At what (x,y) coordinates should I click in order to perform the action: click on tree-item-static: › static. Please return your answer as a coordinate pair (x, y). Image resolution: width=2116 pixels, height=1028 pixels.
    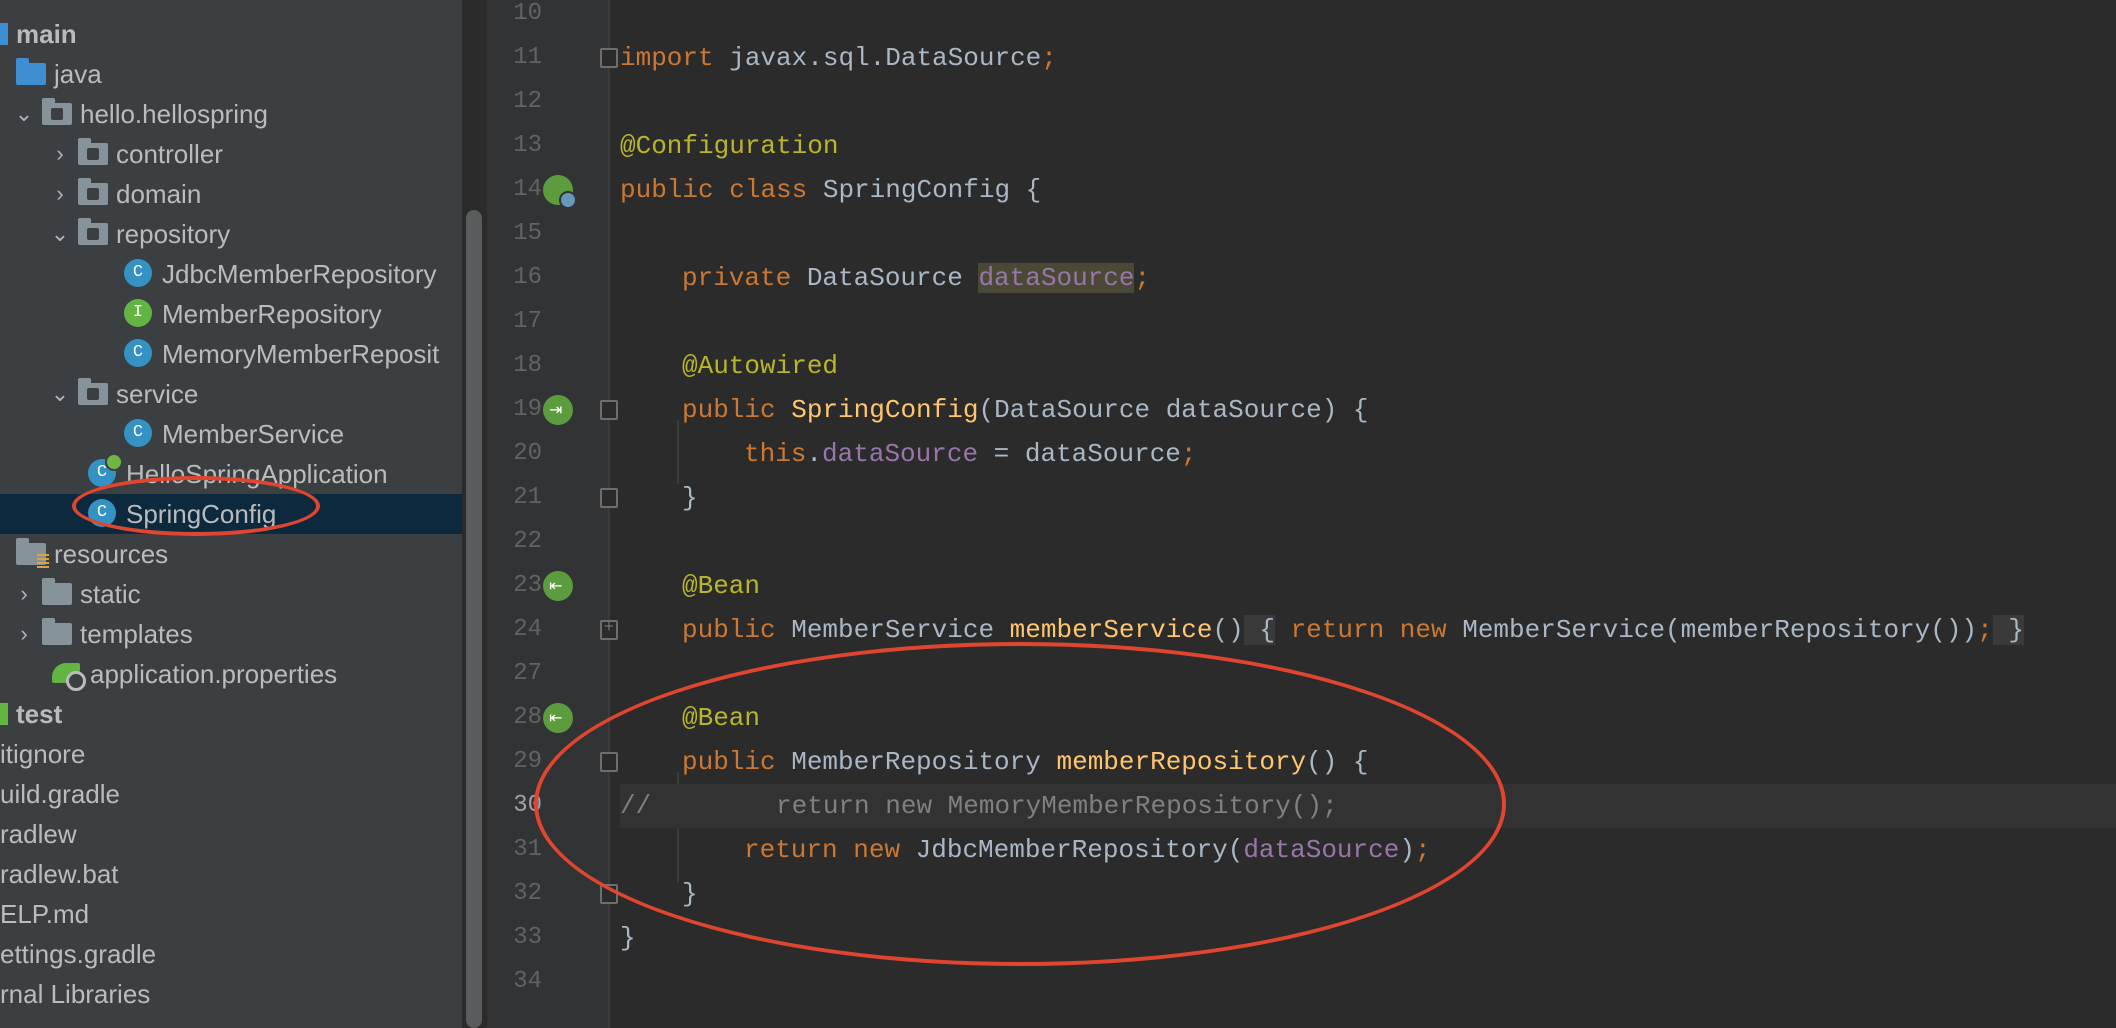
    Looking at the image, I should click on (231, 594).